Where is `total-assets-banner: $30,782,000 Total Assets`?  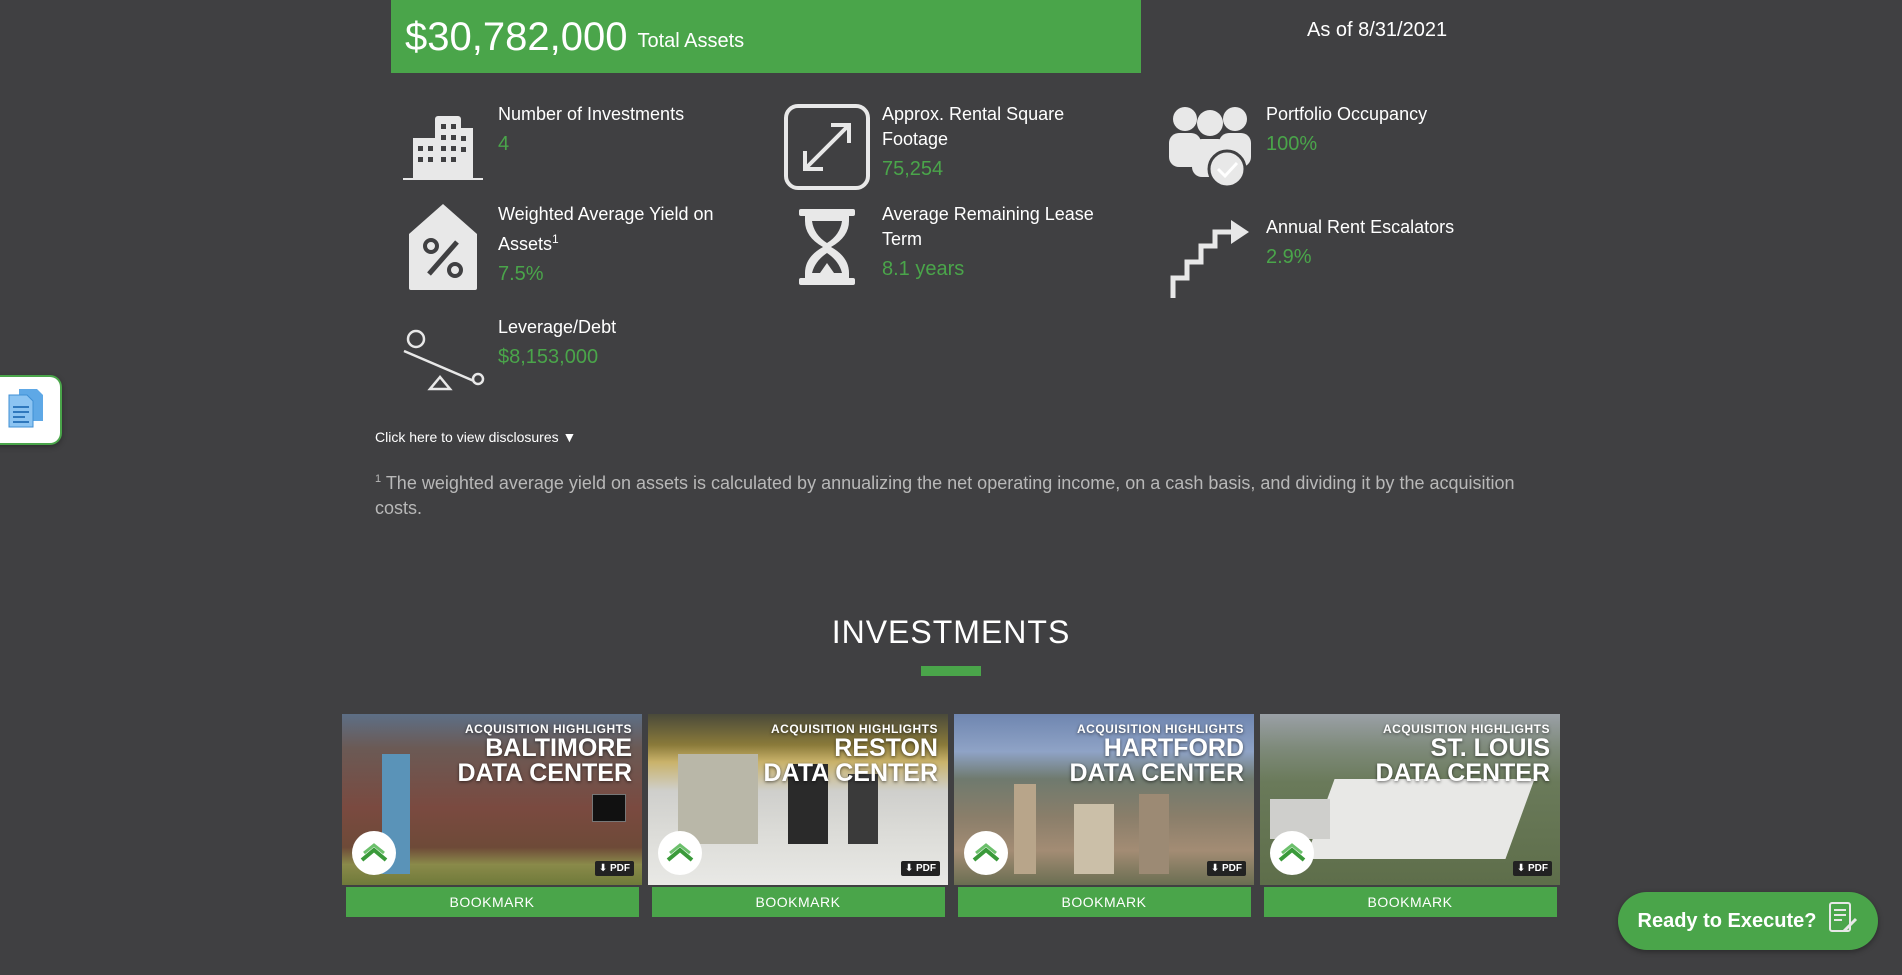
total-assets-banner: $30,782,000 Total Assets is located at coordinates (766, 36).